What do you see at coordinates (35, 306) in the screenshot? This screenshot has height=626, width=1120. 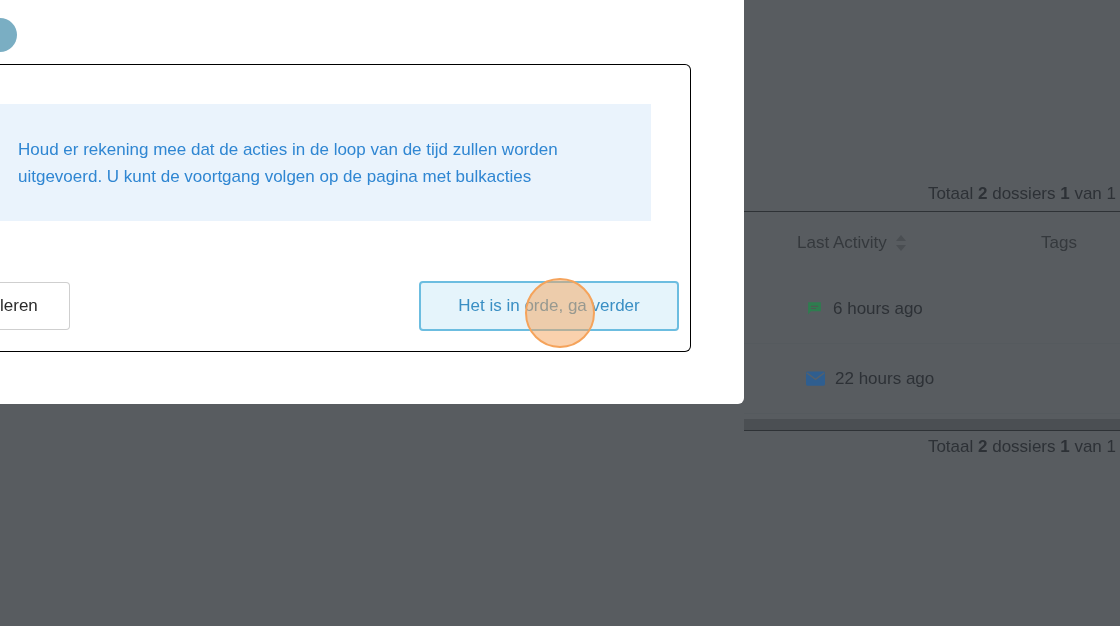 I see `cancel-button: leren` at bounding box center [35, 306].